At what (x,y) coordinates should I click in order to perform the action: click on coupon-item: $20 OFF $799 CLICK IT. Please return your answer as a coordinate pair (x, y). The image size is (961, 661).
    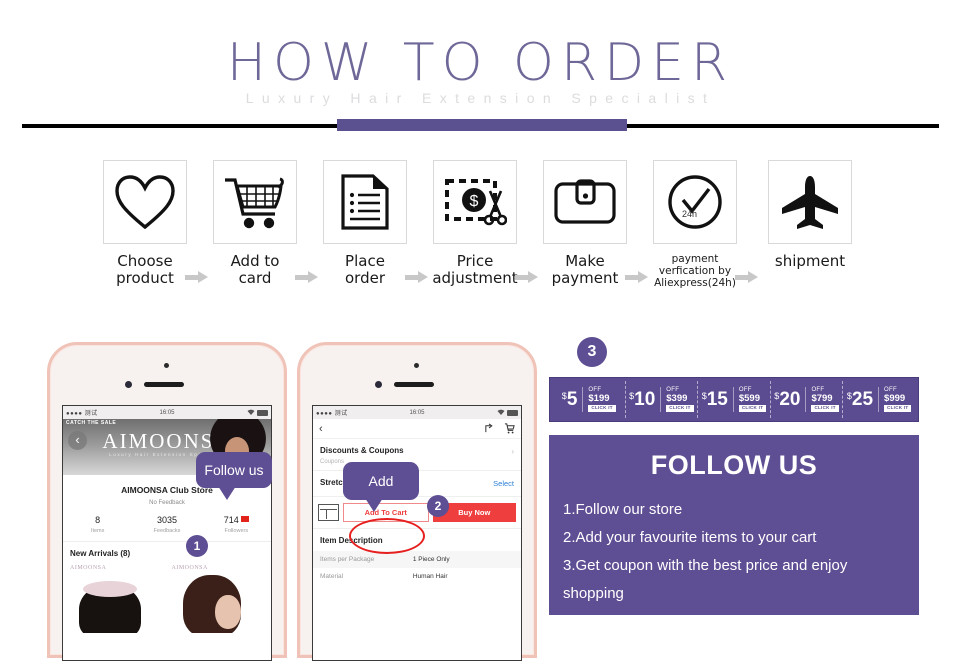
    Looking at the image, I should click on (807, 399).